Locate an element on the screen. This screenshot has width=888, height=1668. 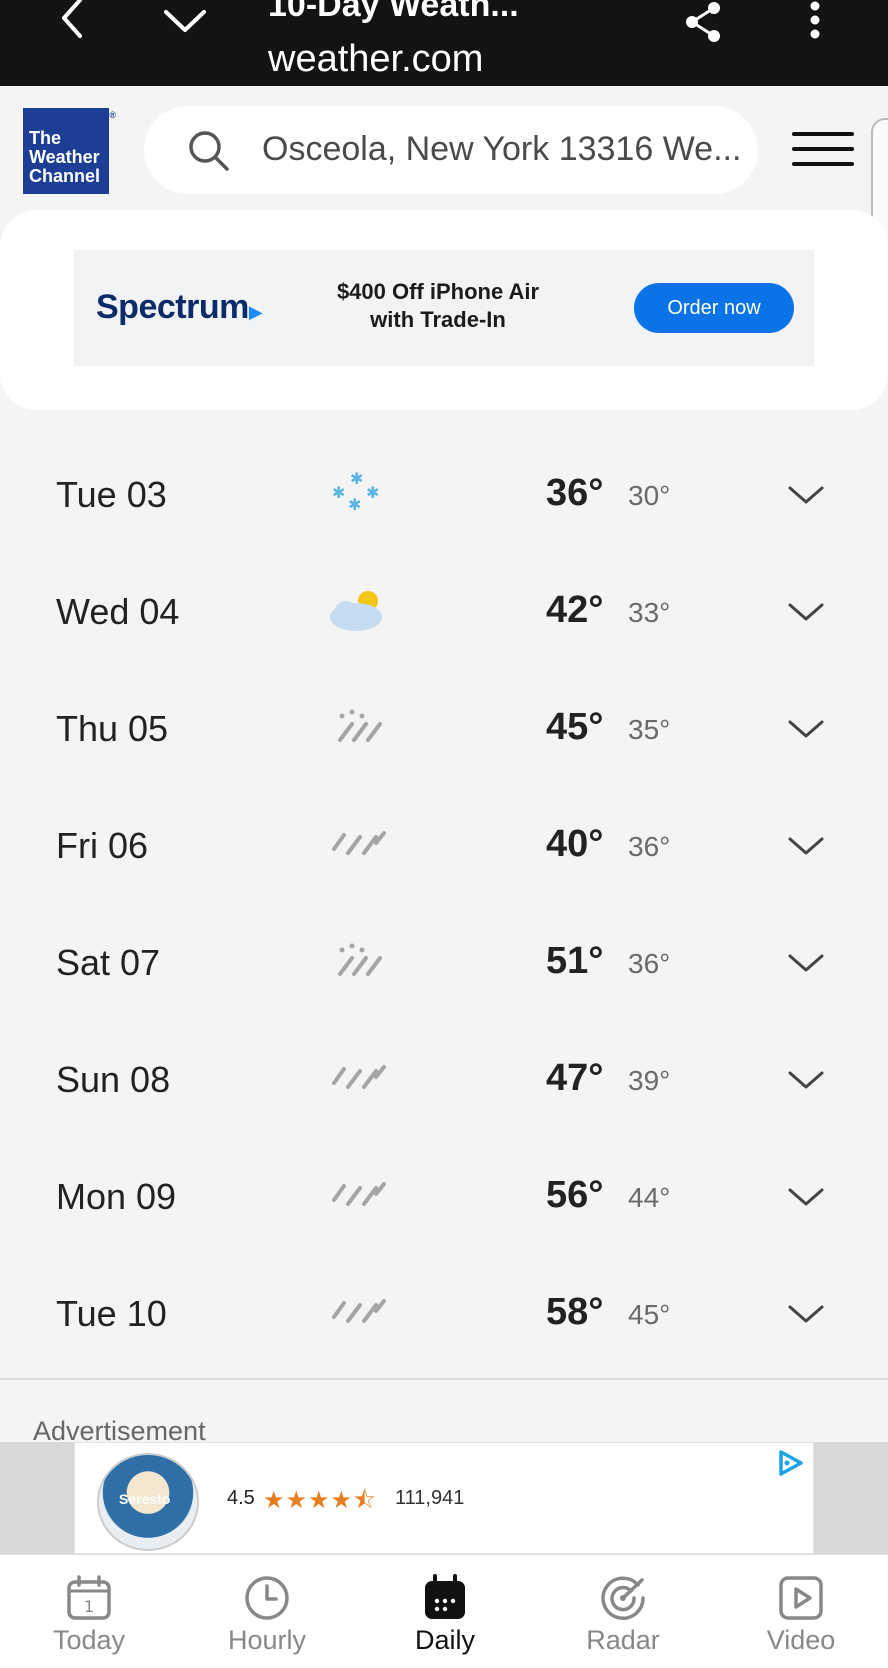
review-count: 111,941 is located at coordinates (430, 1498).